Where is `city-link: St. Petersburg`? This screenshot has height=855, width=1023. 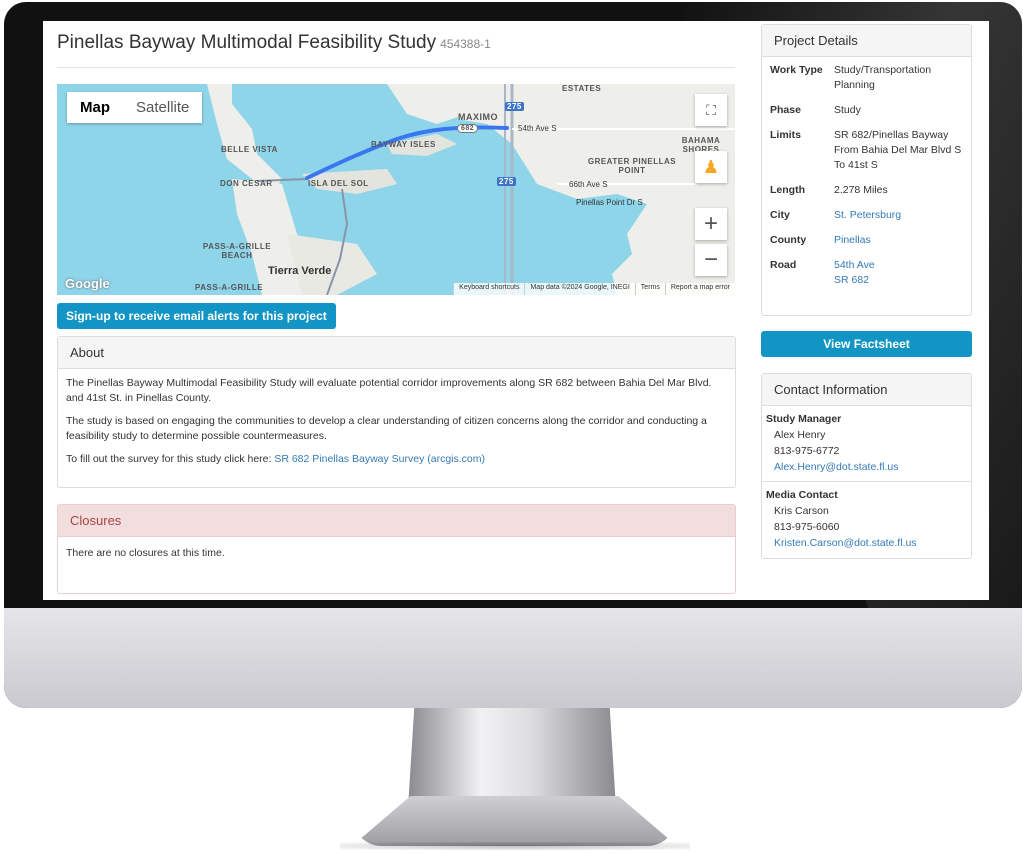
city-link: St. Petersburg is located at coordinates (867, 215).